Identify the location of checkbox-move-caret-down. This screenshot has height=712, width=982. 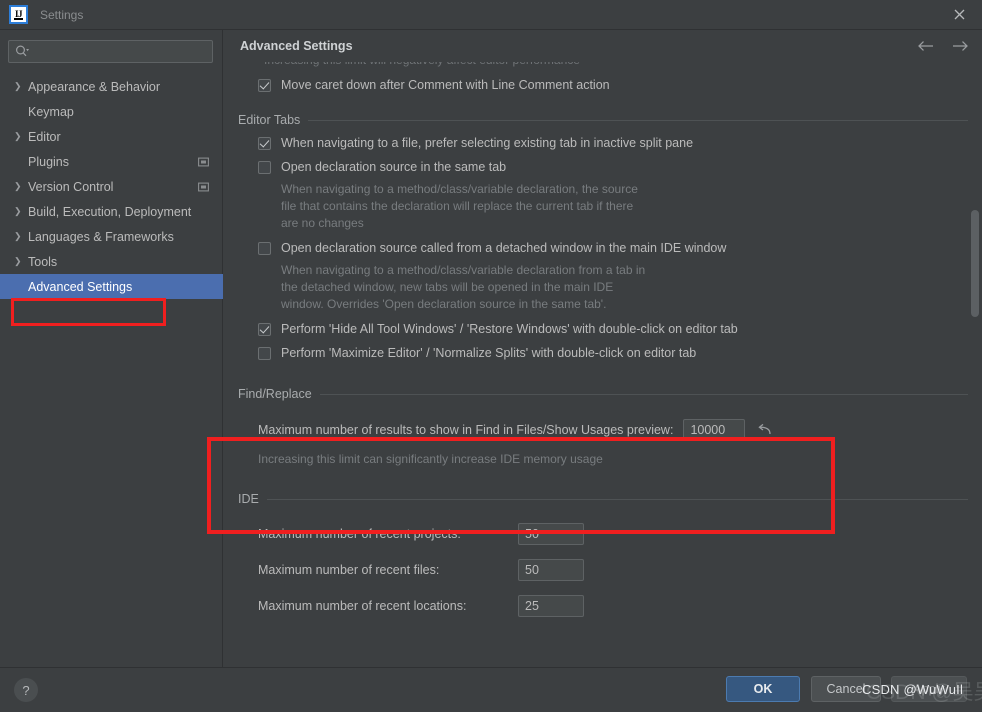
(264, 85).